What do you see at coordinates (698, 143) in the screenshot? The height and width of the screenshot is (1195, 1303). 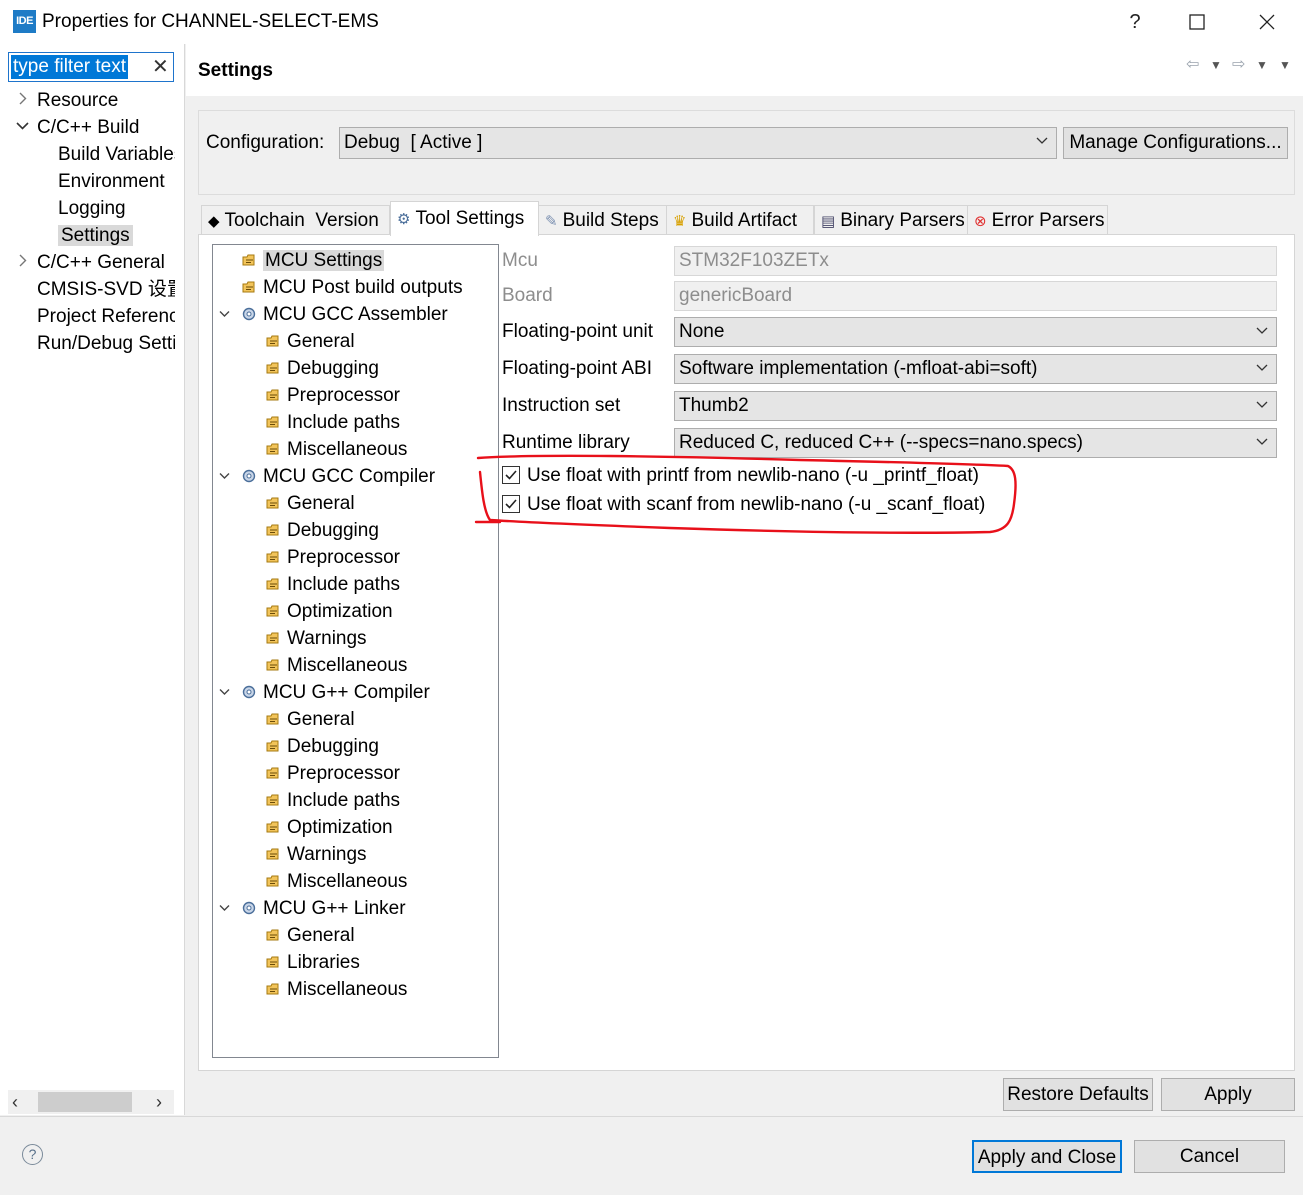 I see `configuration-select: Debug [ Active ]` at bounding box center [698, 143].